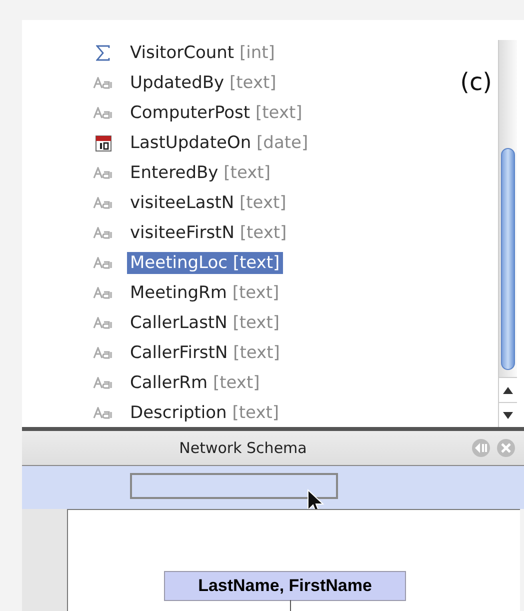  What do you see at coordinates (481, 448) in the screenshot?
I see `toggle-icon` at bounding box center [481, 448].